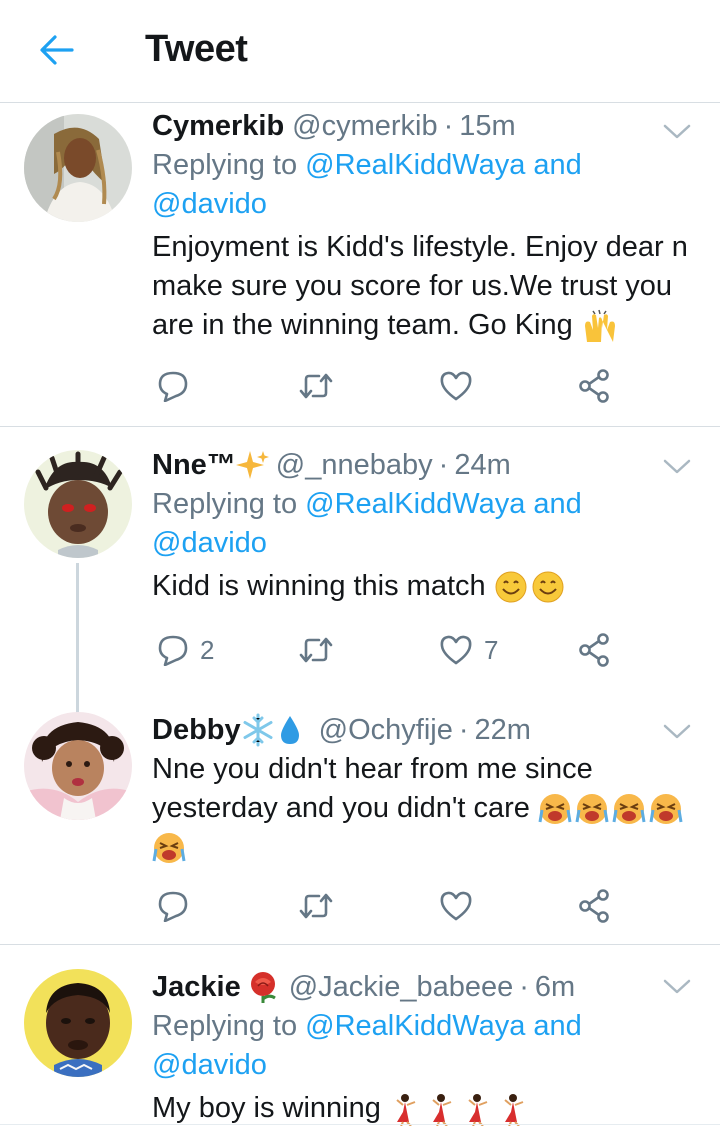  Describe the element at coordinates (487, 126) in the screenshot. I see `timestamp: 15m` at that location.